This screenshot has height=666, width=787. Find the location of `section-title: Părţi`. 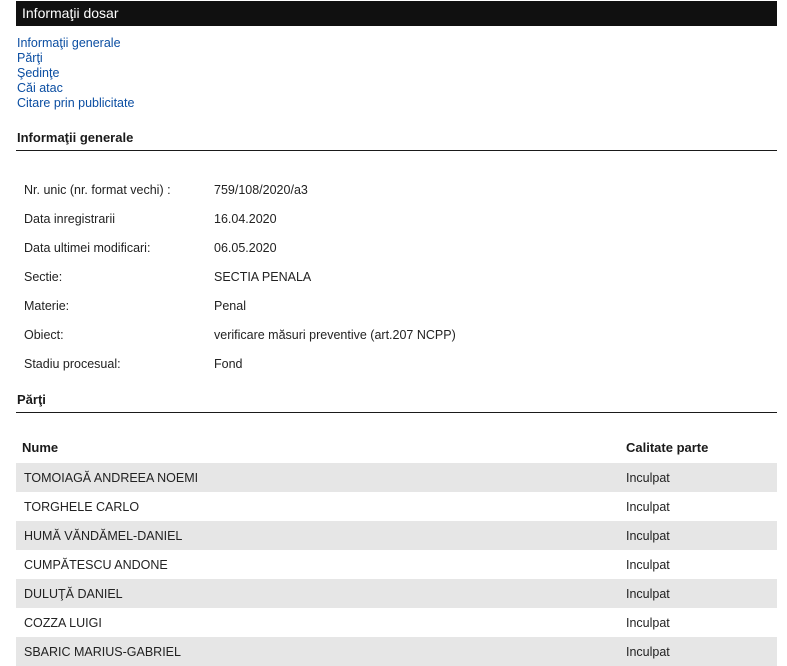

section-title: Părţi is located at coordinates (31, 399).